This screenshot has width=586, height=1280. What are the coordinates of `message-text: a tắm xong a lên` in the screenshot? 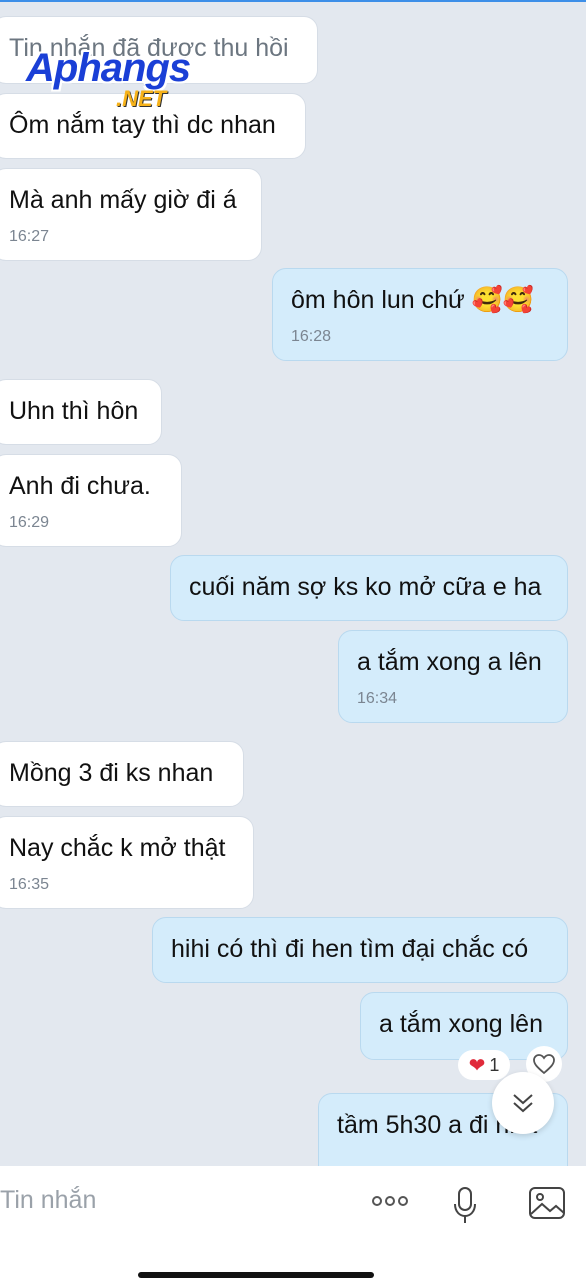 It's located at (449, 662).